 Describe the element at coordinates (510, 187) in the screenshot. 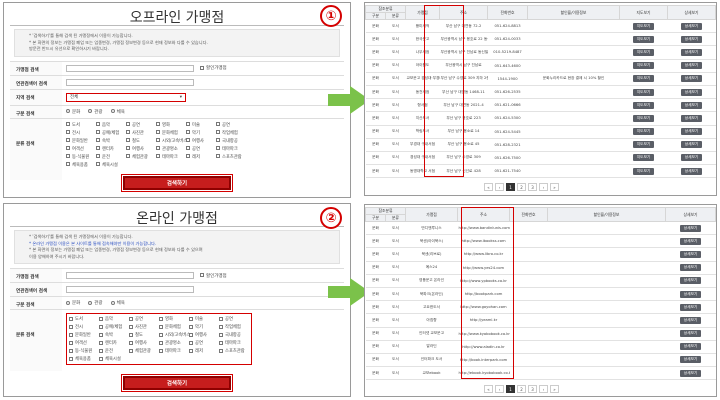

I see `page-link: 1` at that location.